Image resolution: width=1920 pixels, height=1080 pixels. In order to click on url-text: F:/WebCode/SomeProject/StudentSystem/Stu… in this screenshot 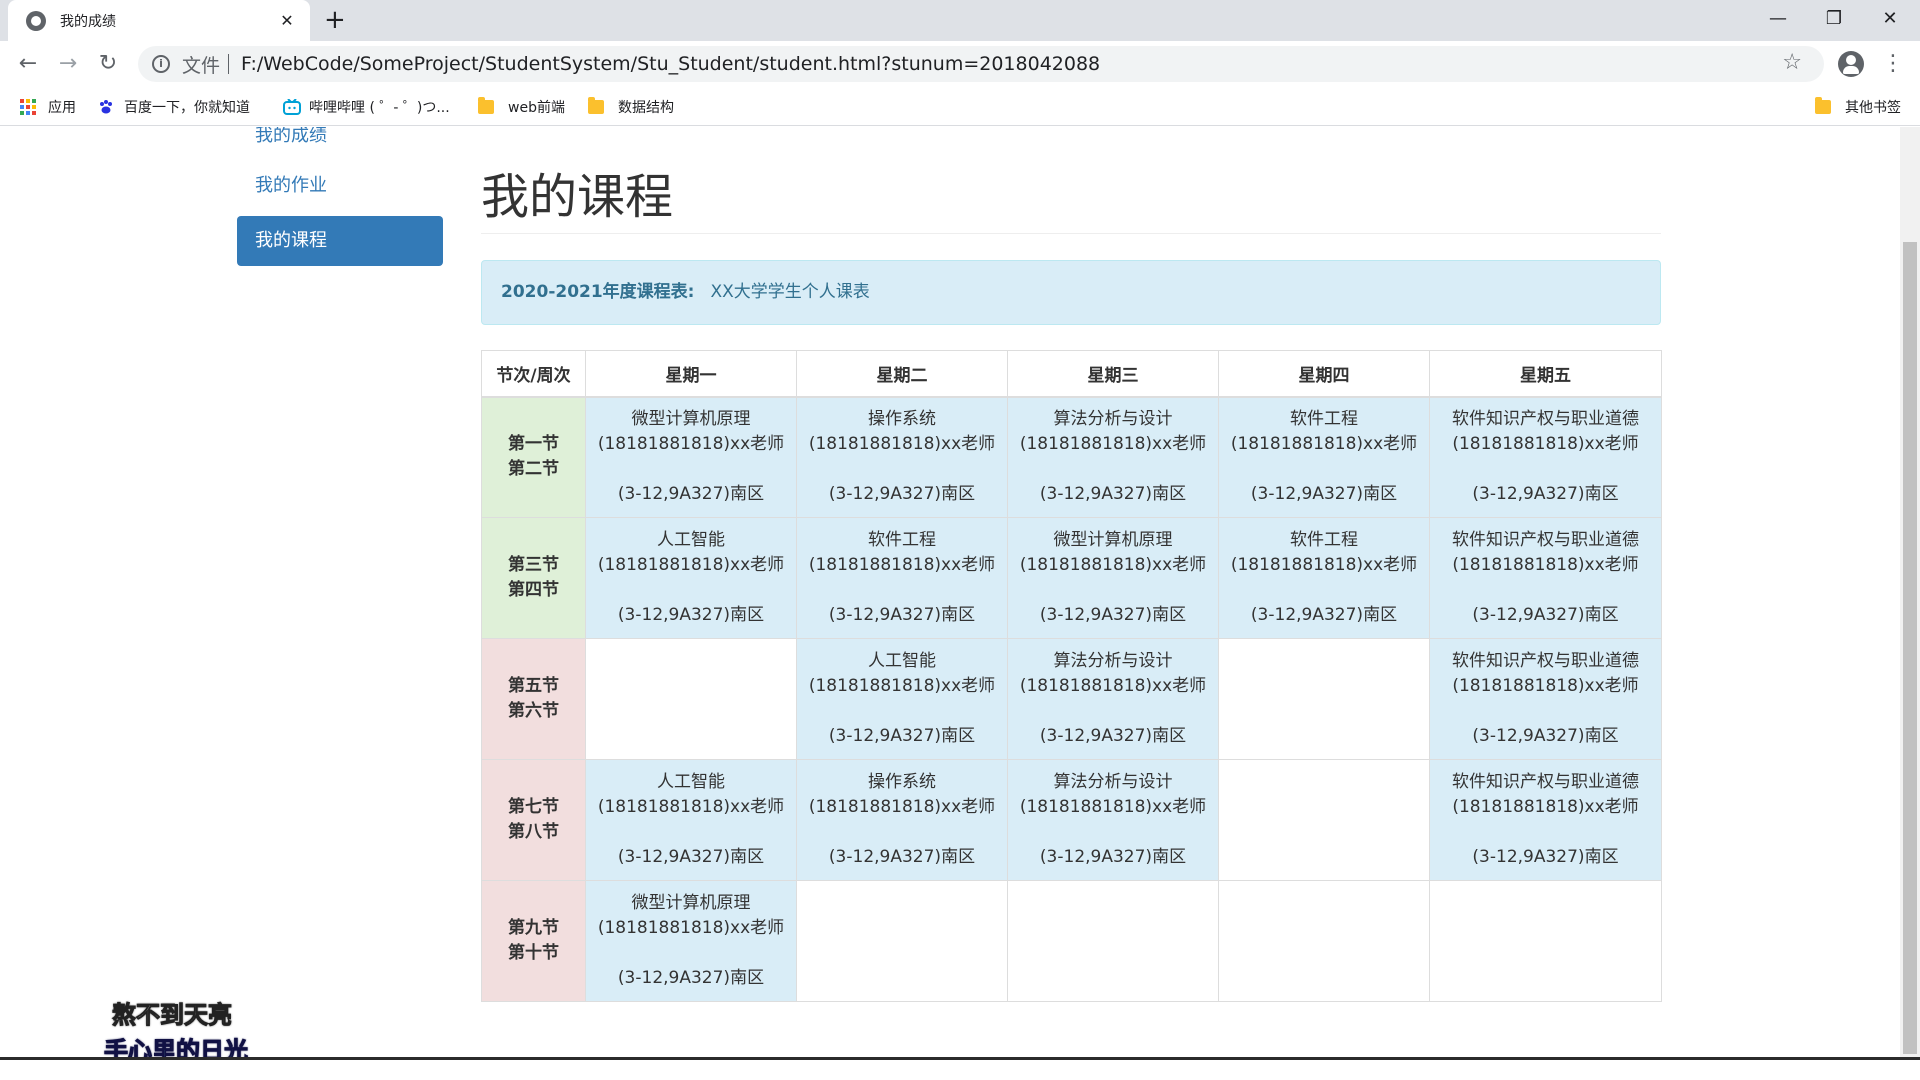, I will do `click(670, 64)`.